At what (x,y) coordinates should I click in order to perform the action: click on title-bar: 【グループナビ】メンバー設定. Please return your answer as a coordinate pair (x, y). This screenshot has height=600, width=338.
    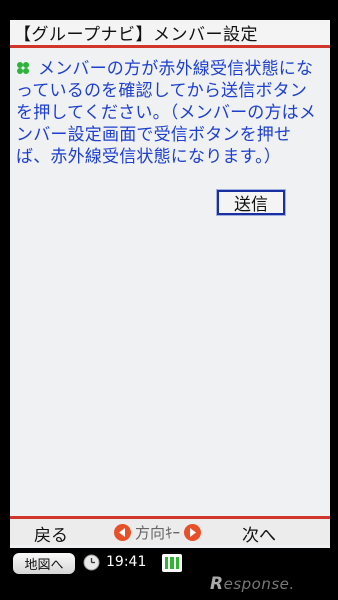
    Looking at the image, I should click on (170, 34).